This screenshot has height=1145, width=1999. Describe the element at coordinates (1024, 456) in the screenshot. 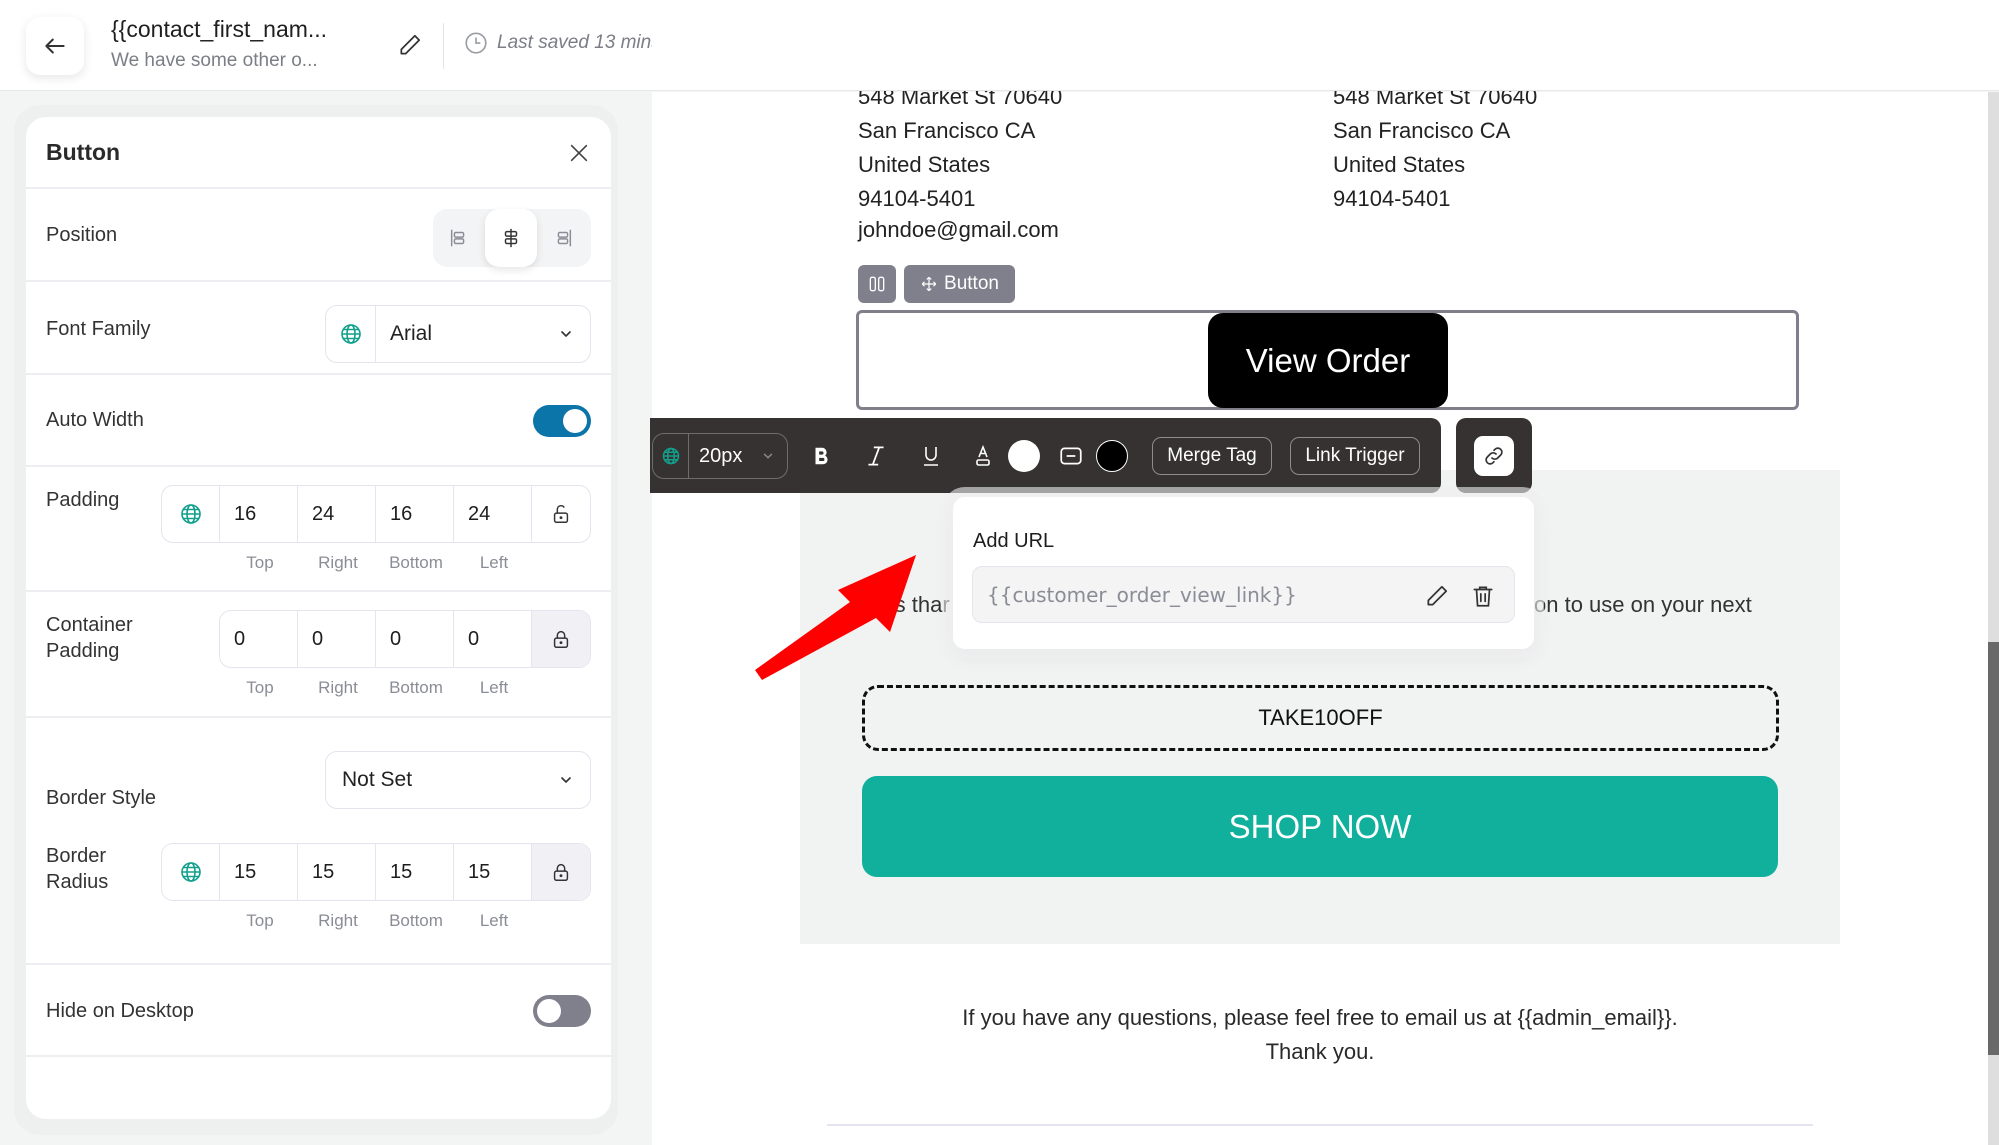

I see `text-color-swatch` at that location.